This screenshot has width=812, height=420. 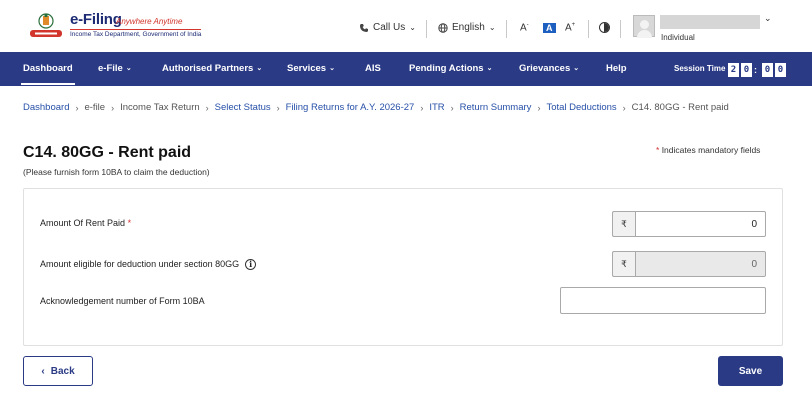 What do you see at coordinates (149, 21) in the screenshot?
I see `logo-tagline: Anywhere Anytime` at bounding box center [149, 21].